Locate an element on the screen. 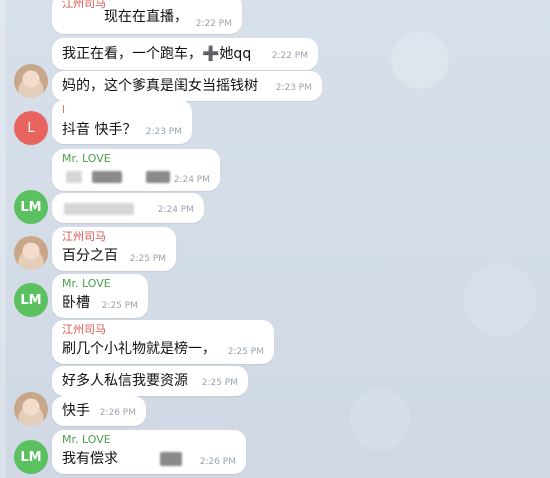 This screenshot has height=478, width=550. left-edge is located at coordinates (3, 239).